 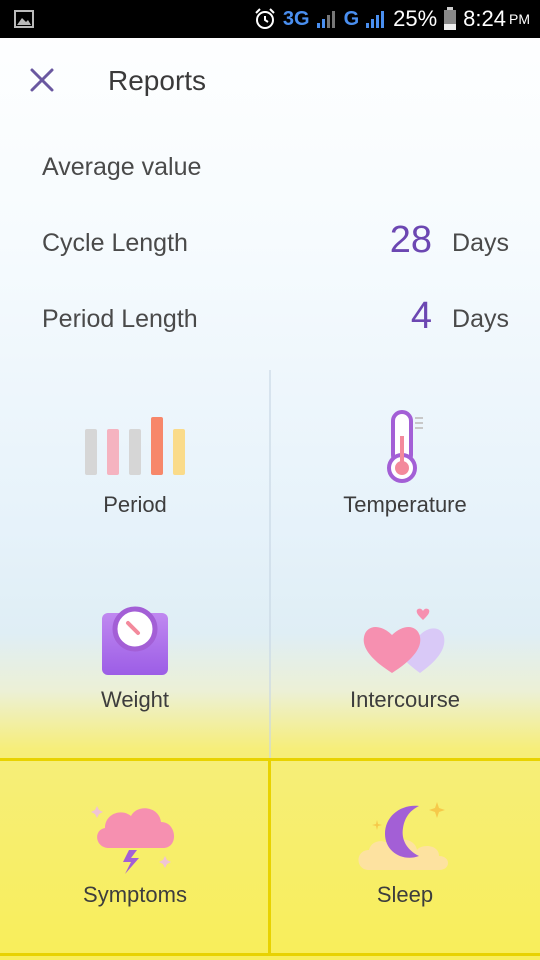 I want to click on temperature-report-tile: Temperature, so click(x=405, y=467).